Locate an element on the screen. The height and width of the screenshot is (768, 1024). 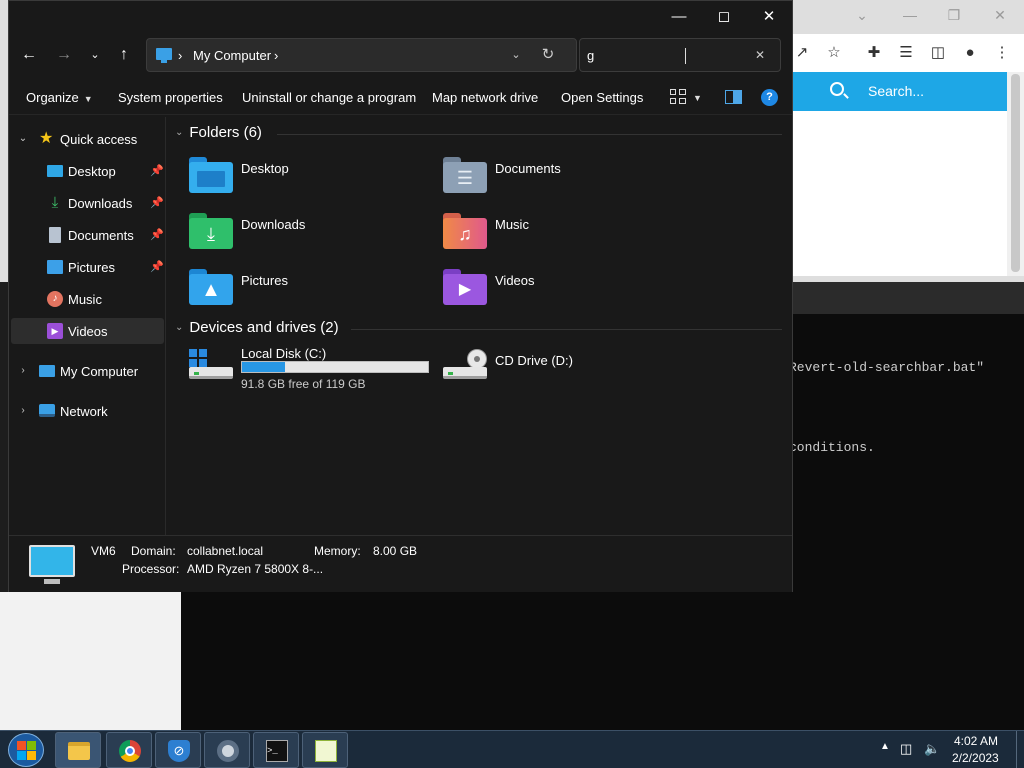
address-bar: › My Computer › ⌄ ↻ is located at coordinates (361, 55).